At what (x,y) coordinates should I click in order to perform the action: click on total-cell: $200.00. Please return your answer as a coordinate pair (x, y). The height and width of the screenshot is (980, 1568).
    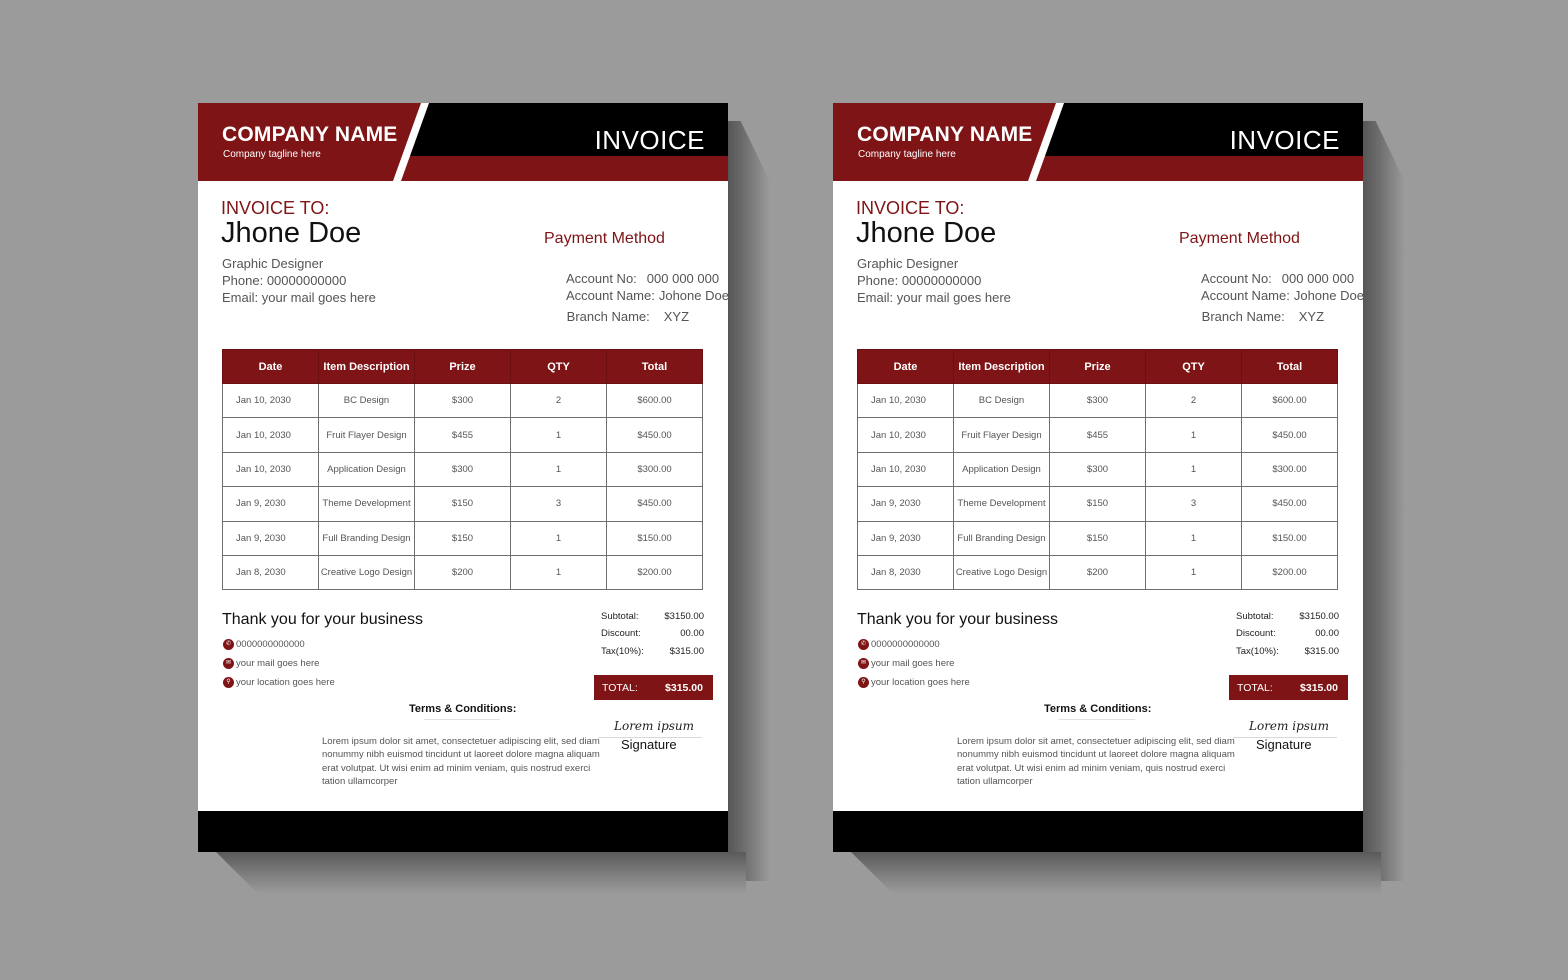
    Looking at the image, I should click on (1289, 572).